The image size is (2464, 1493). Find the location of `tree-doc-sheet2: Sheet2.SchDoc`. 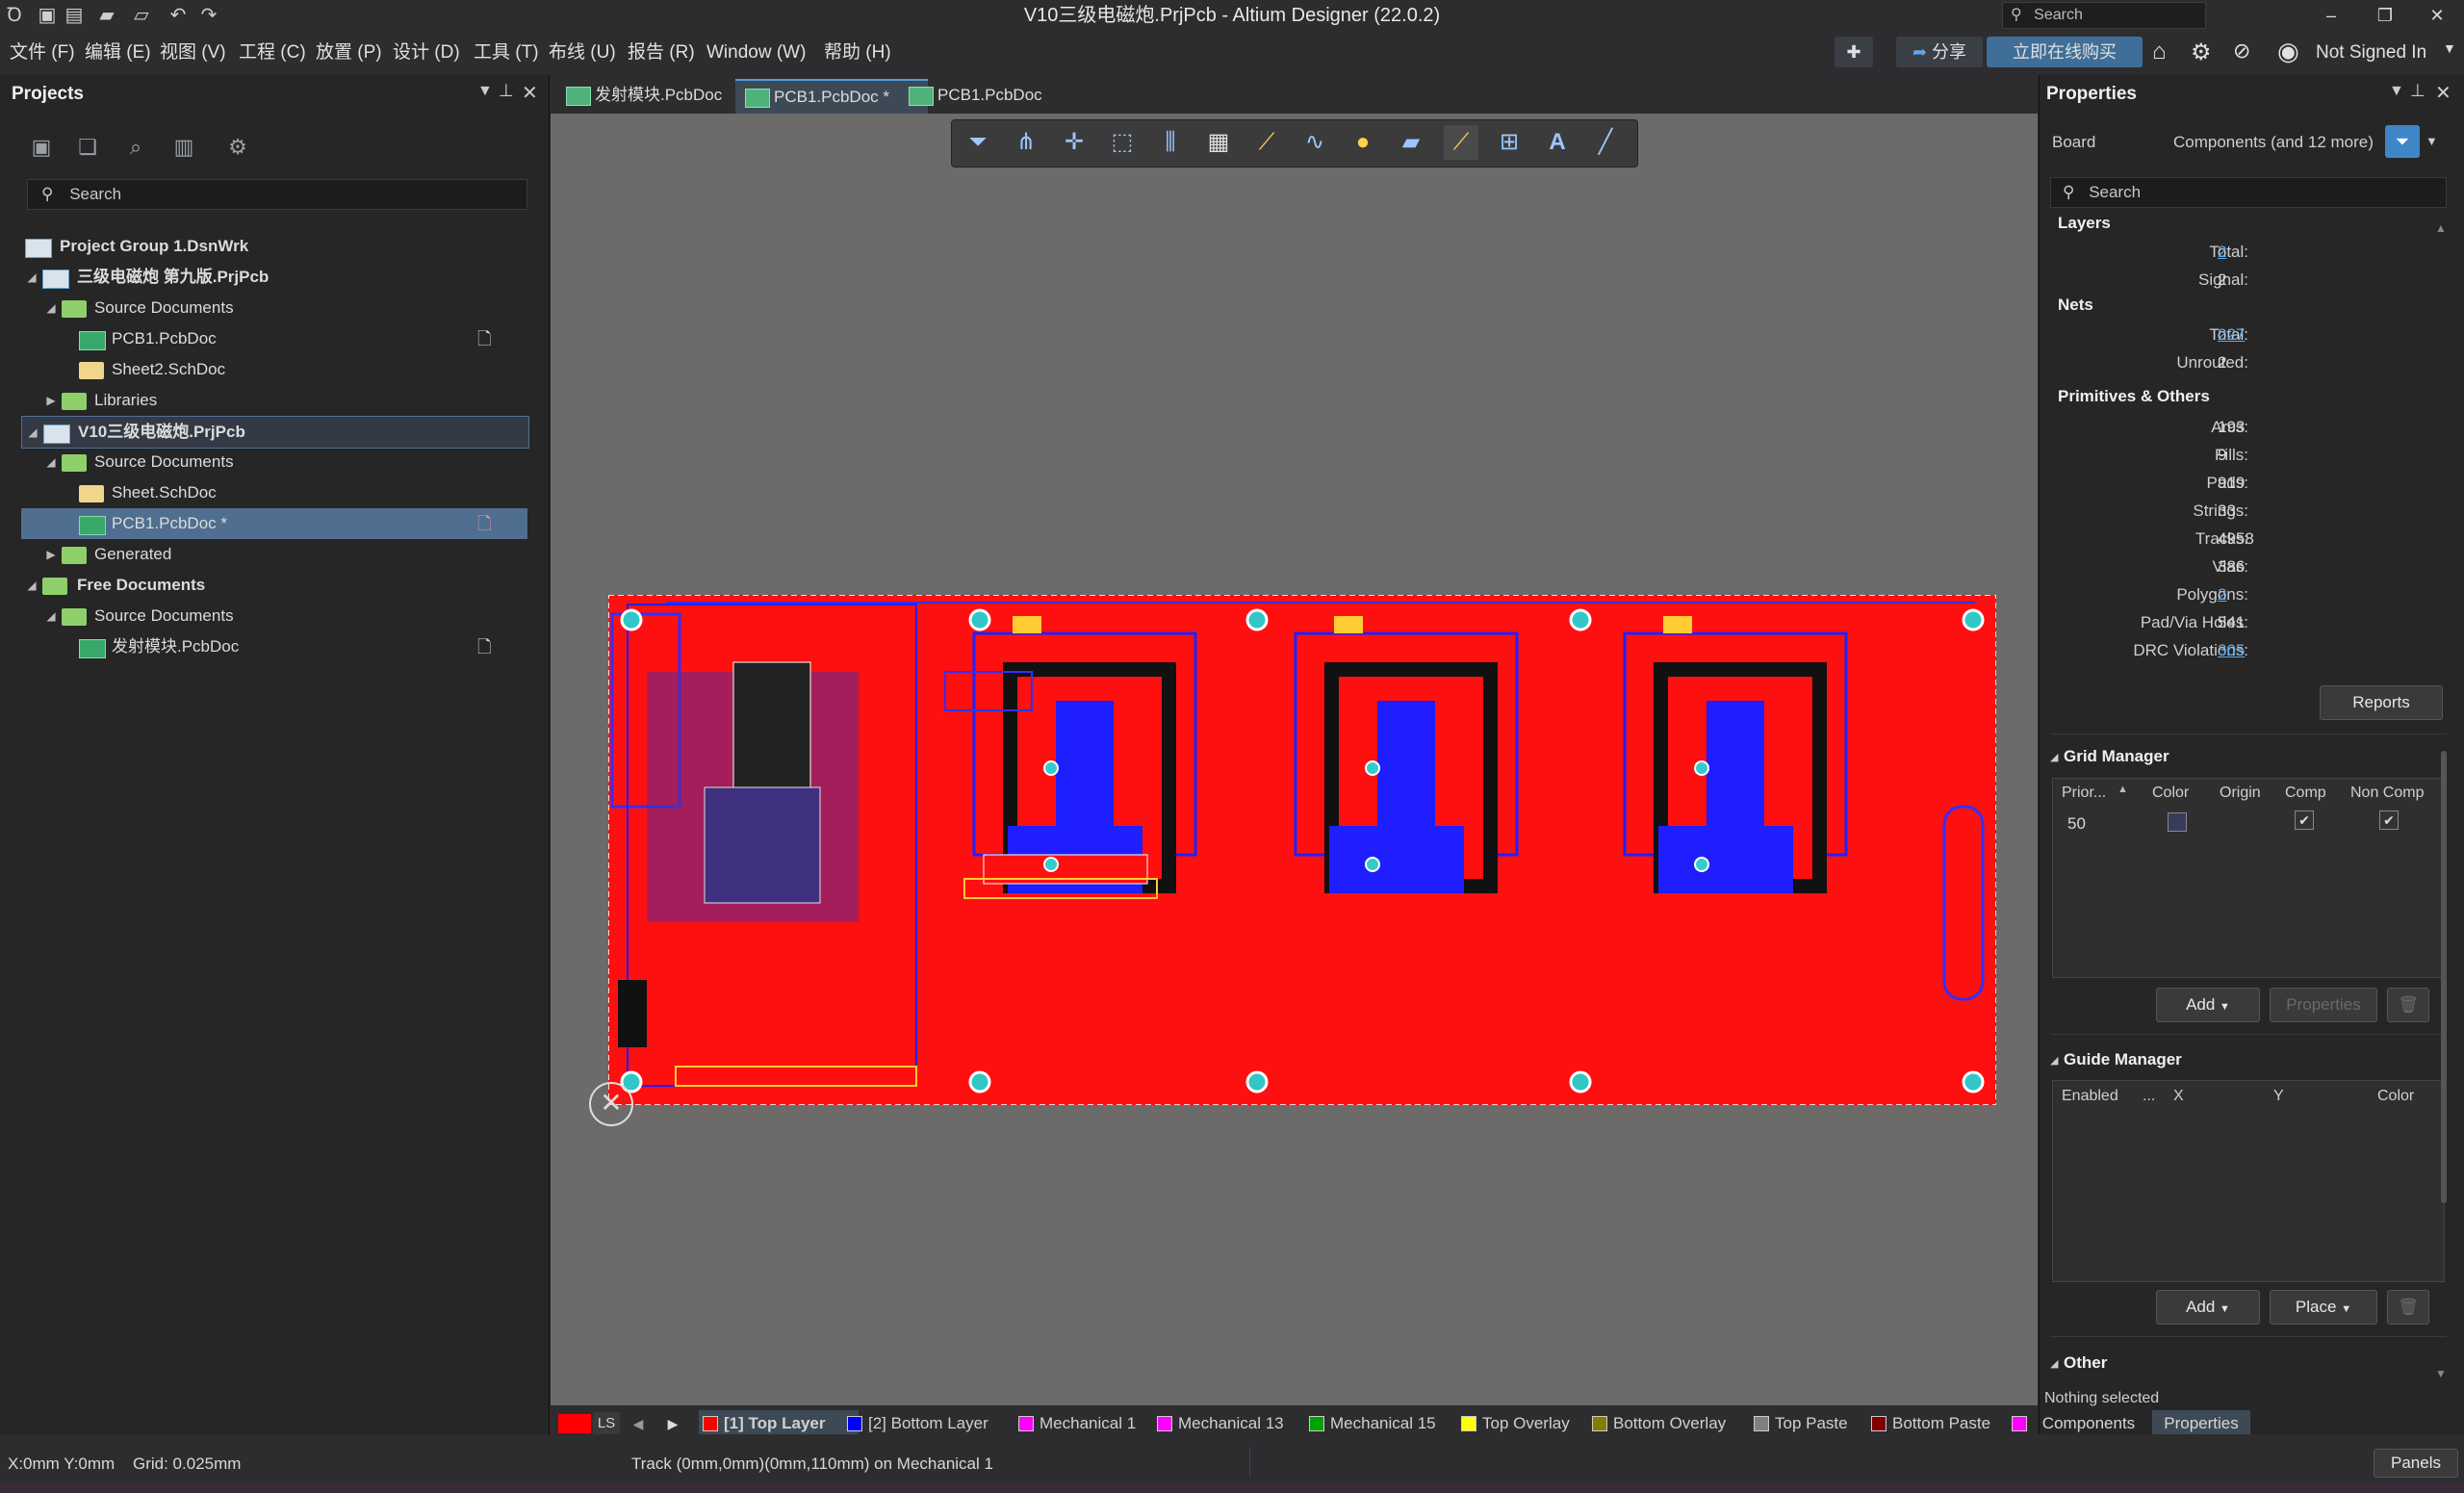

tree-doc-sheet2: Sheet2.SchDoc is located at coordinates (274, 369).